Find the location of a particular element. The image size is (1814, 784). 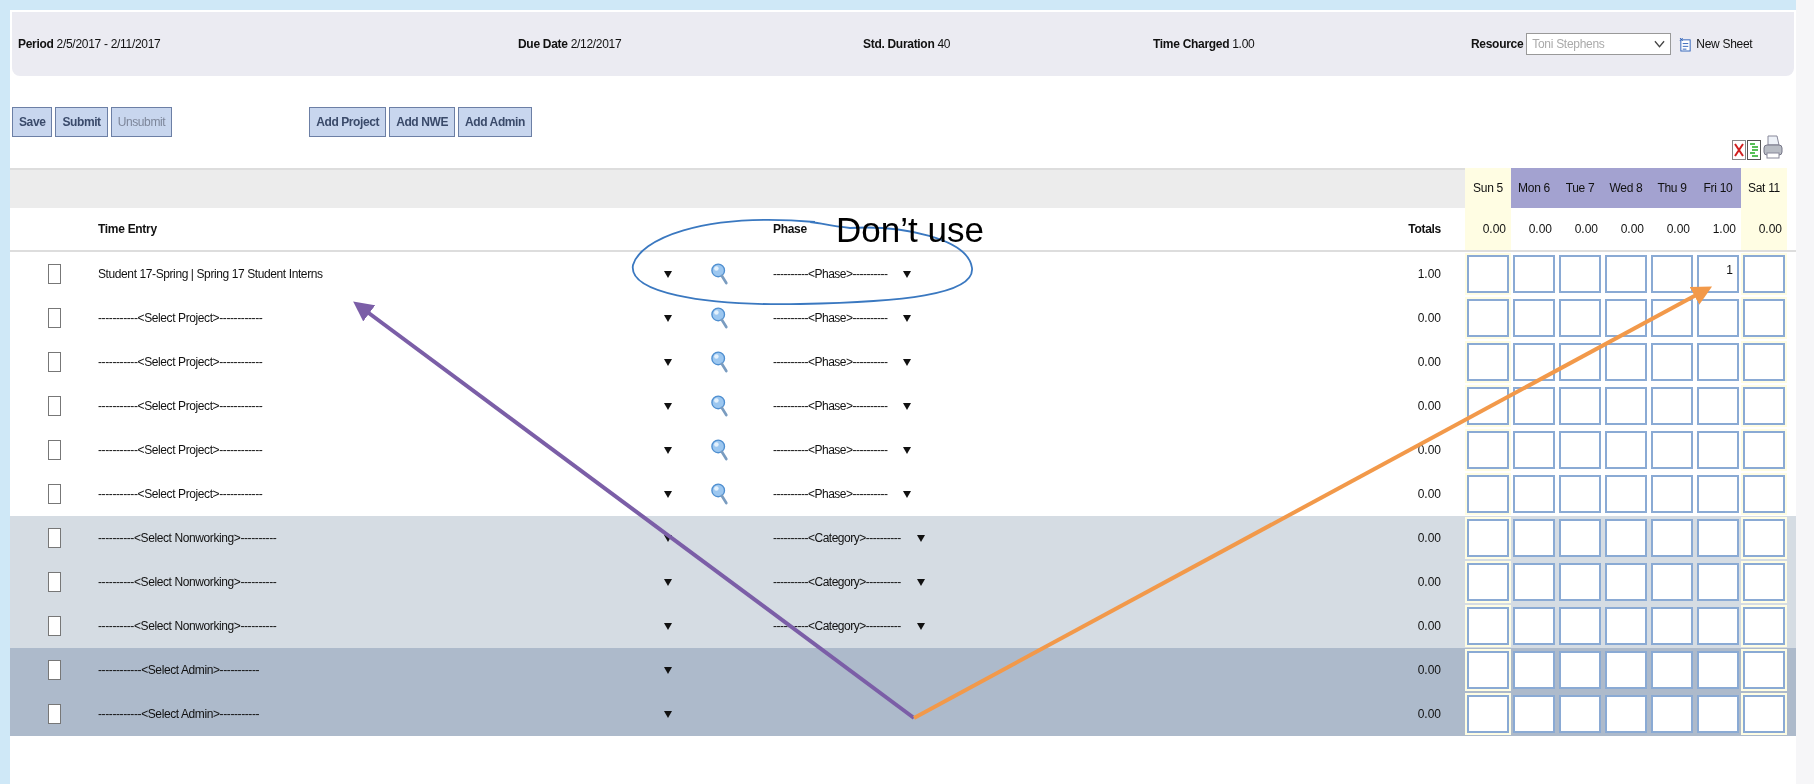

entry-dropdown-text: ------------<Select Admin>----------- is located at coordinates (179, 670).